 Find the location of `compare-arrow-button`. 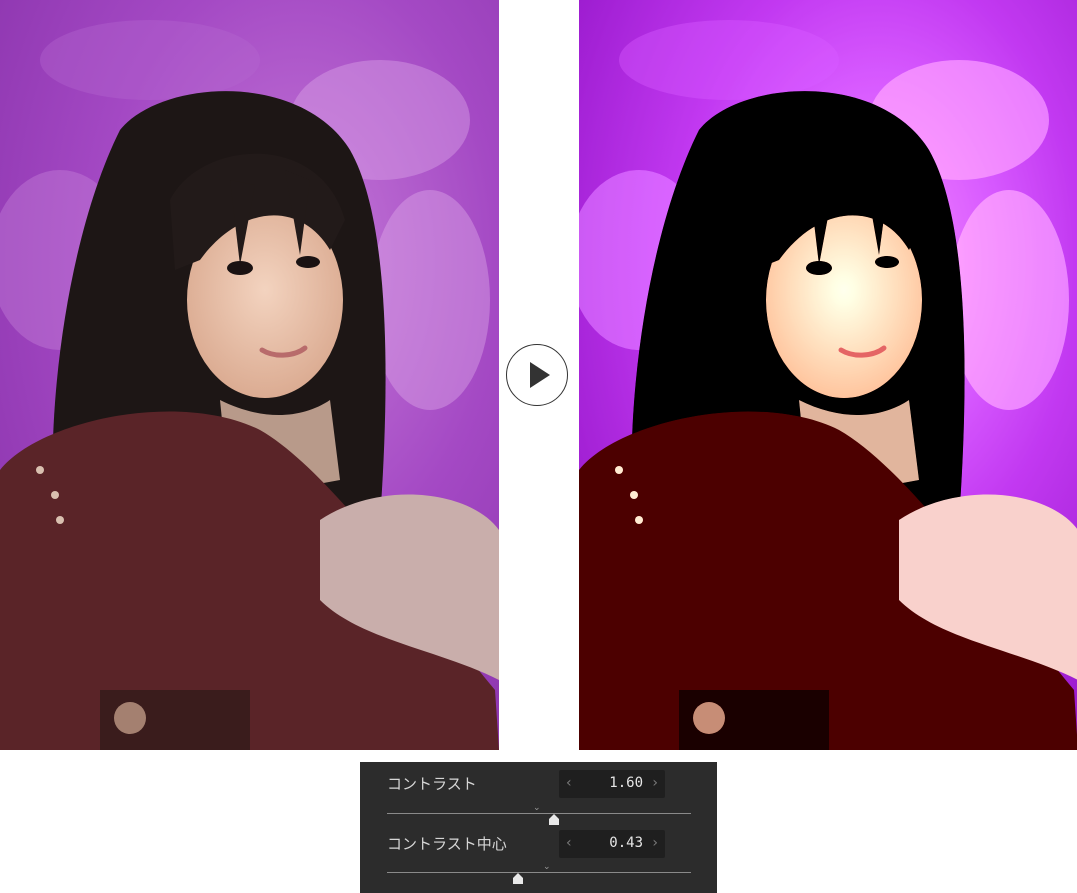

compare-arrow-button is located at coordinates (537, 375).